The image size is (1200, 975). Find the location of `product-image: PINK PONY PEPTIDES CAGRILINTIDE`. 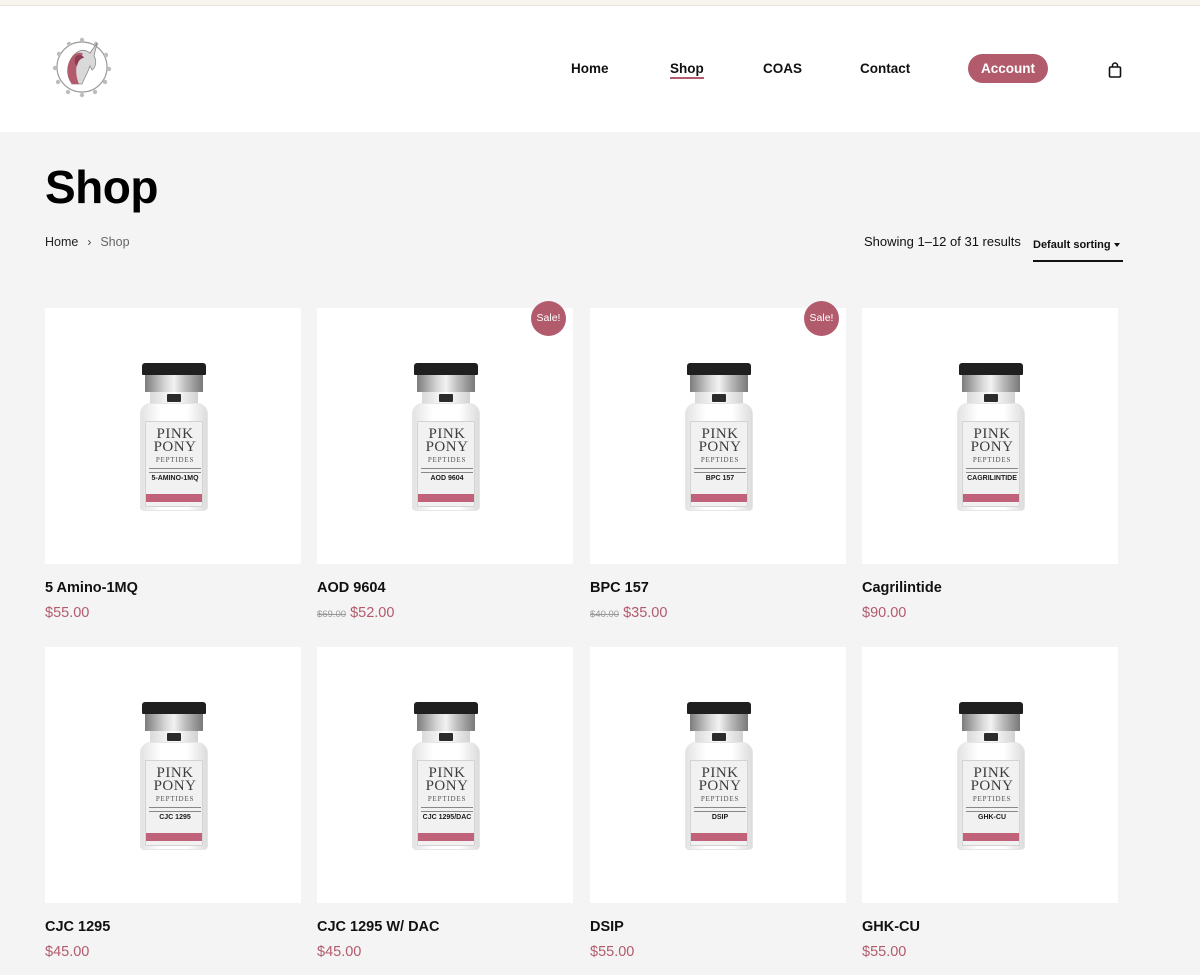

product-image: PINK PONY PEPTIDES CAGRILINTIDE is located at coordinates (990, 436).